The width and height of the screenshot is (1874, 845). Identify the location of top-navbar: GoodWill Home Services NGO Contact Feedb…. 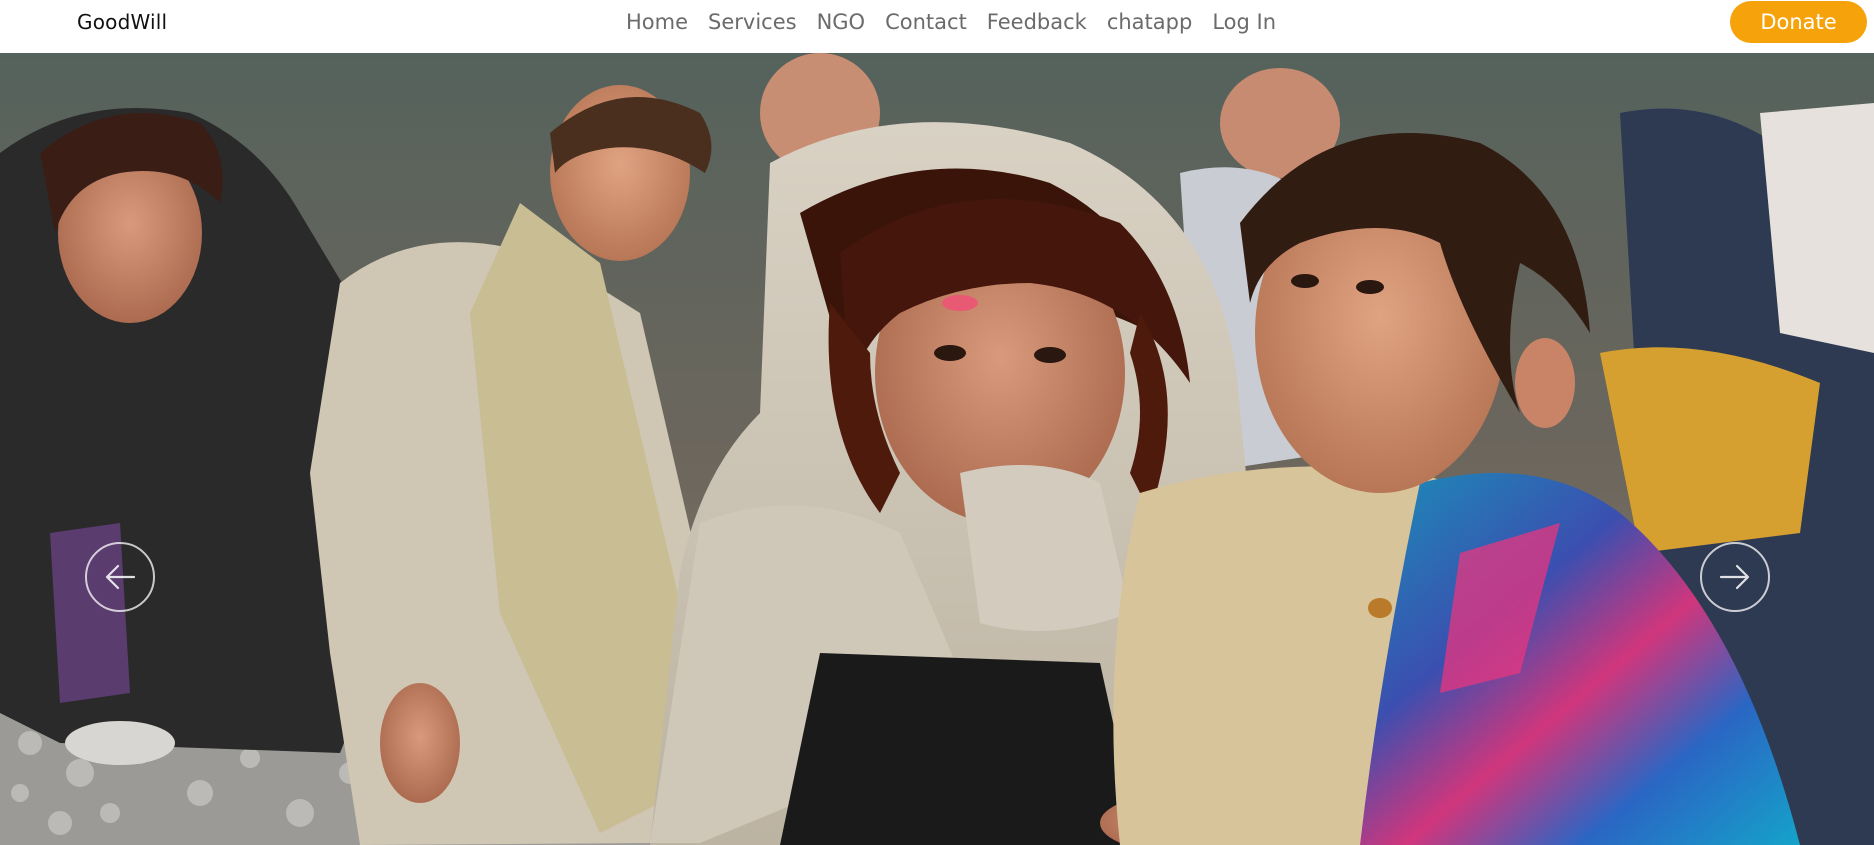
(937, 26).